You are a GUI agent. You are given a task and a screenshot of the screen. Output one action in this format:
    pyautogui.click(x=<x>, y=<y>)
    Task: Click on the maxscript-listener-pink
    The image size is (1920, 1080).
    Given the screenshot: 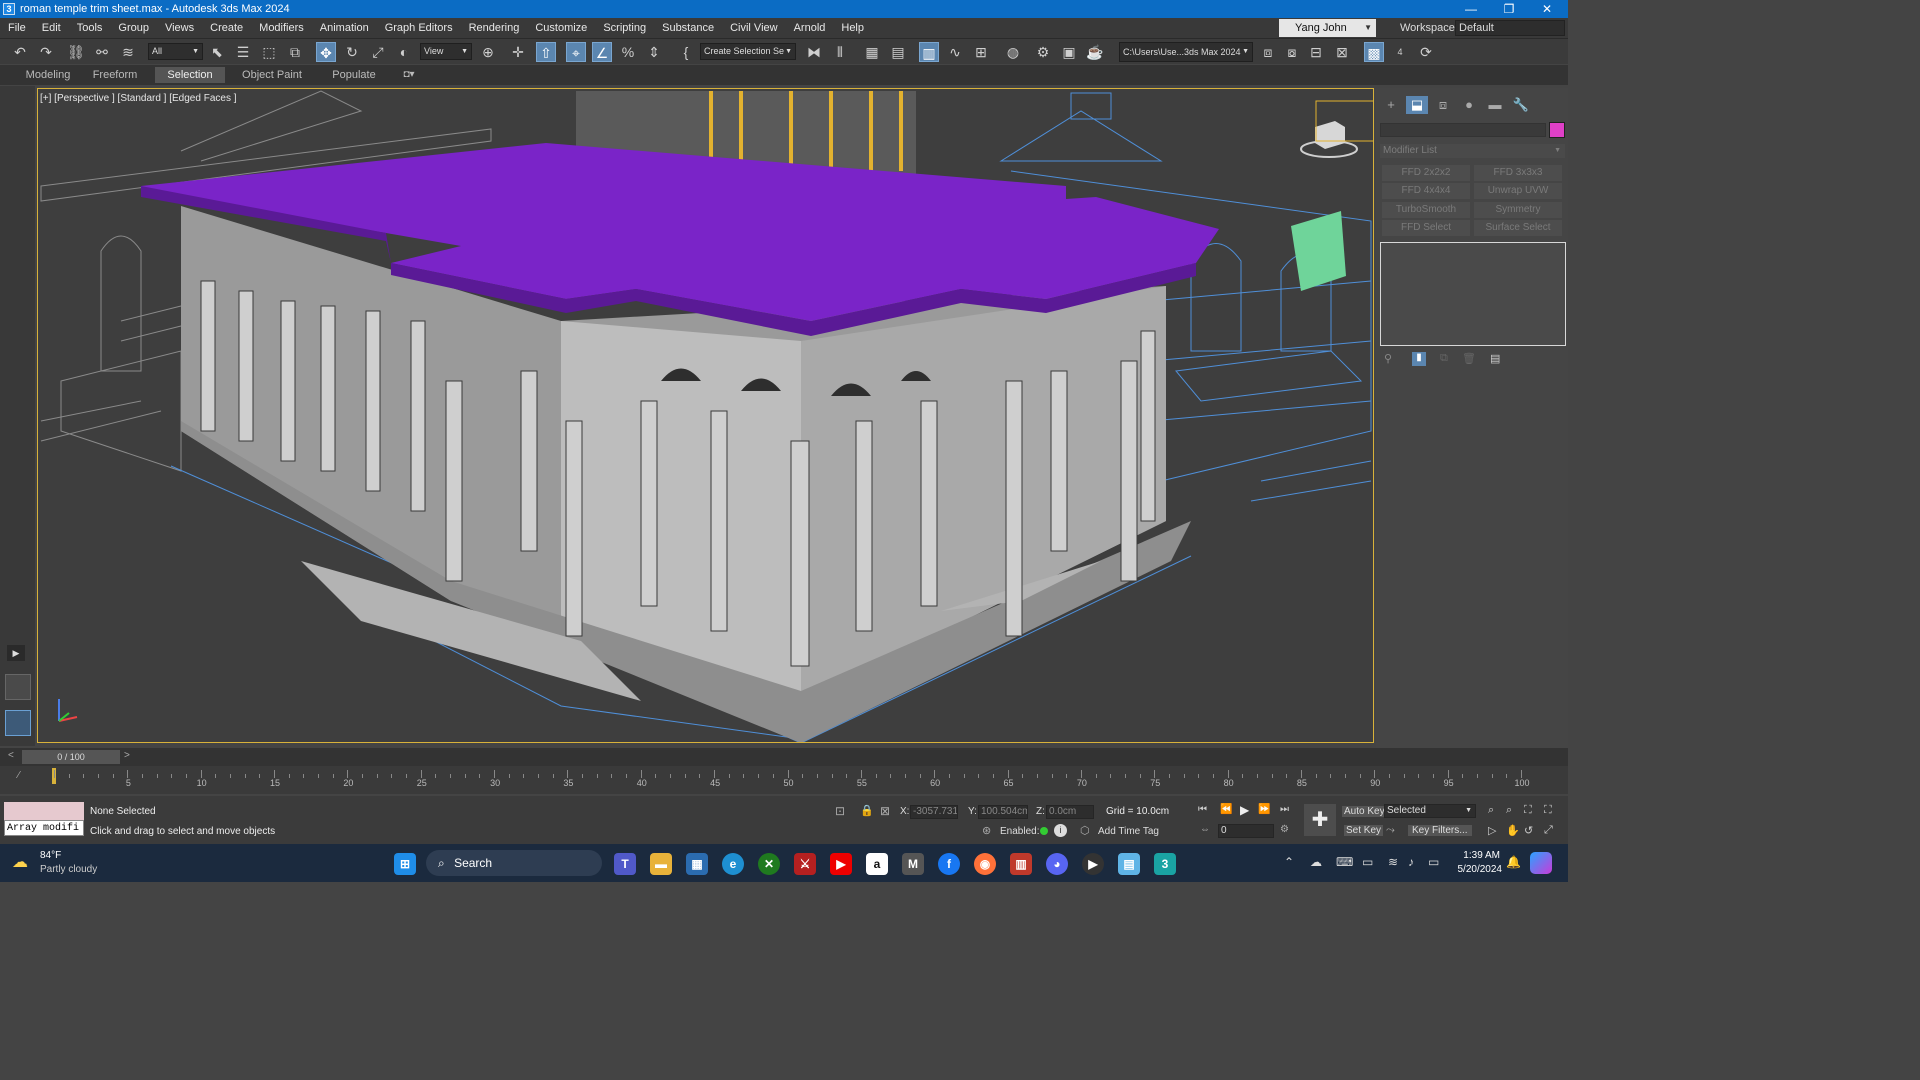 What is the action you would take?
    pyautogui.click(x=44, y=811)
    